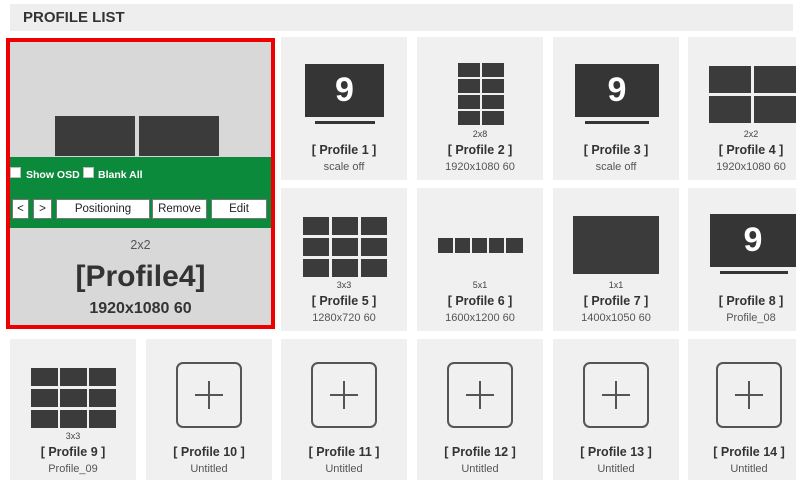 Image resolution: width=796 pixels, height=480 pixels. Describe the element at coordinates (344, 318) in the screenshot. I see `profile-subtitle: 1280x720 60` at that location.